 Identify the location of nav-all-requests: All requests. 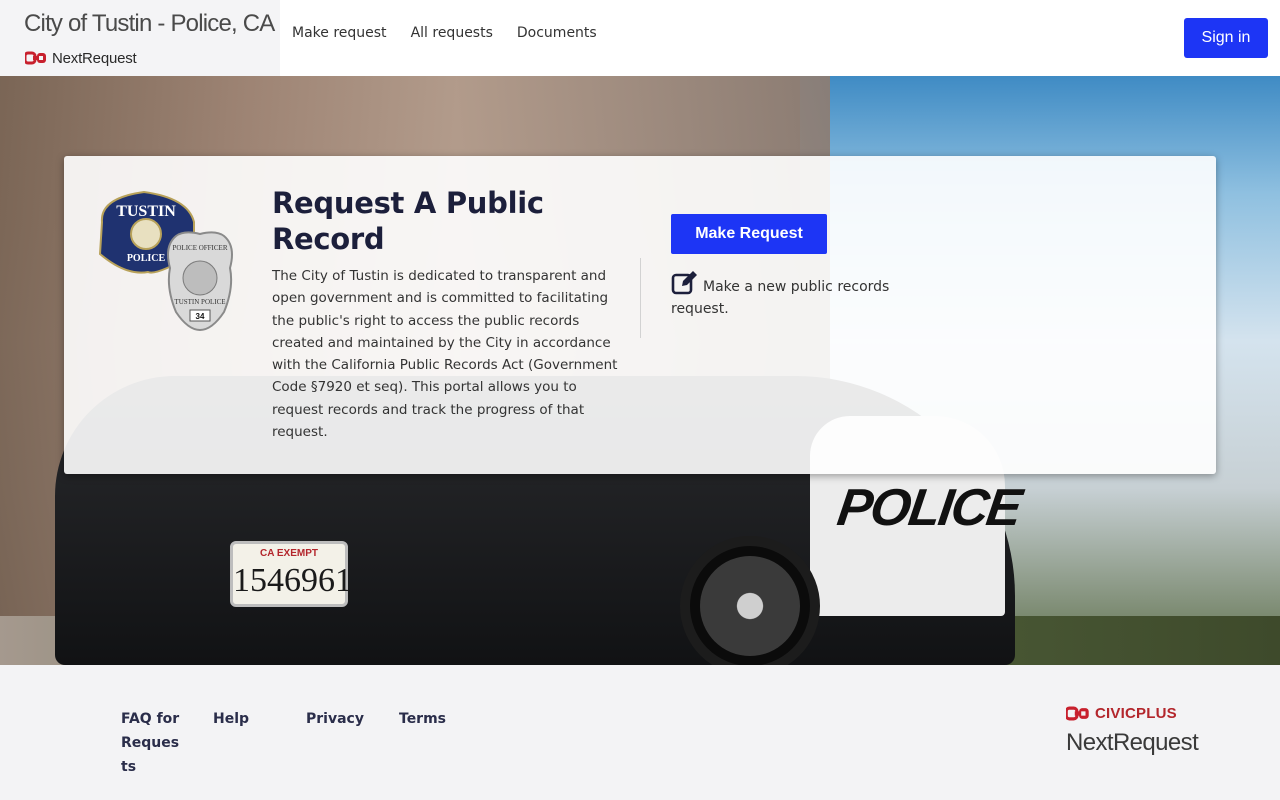
(452, 33).